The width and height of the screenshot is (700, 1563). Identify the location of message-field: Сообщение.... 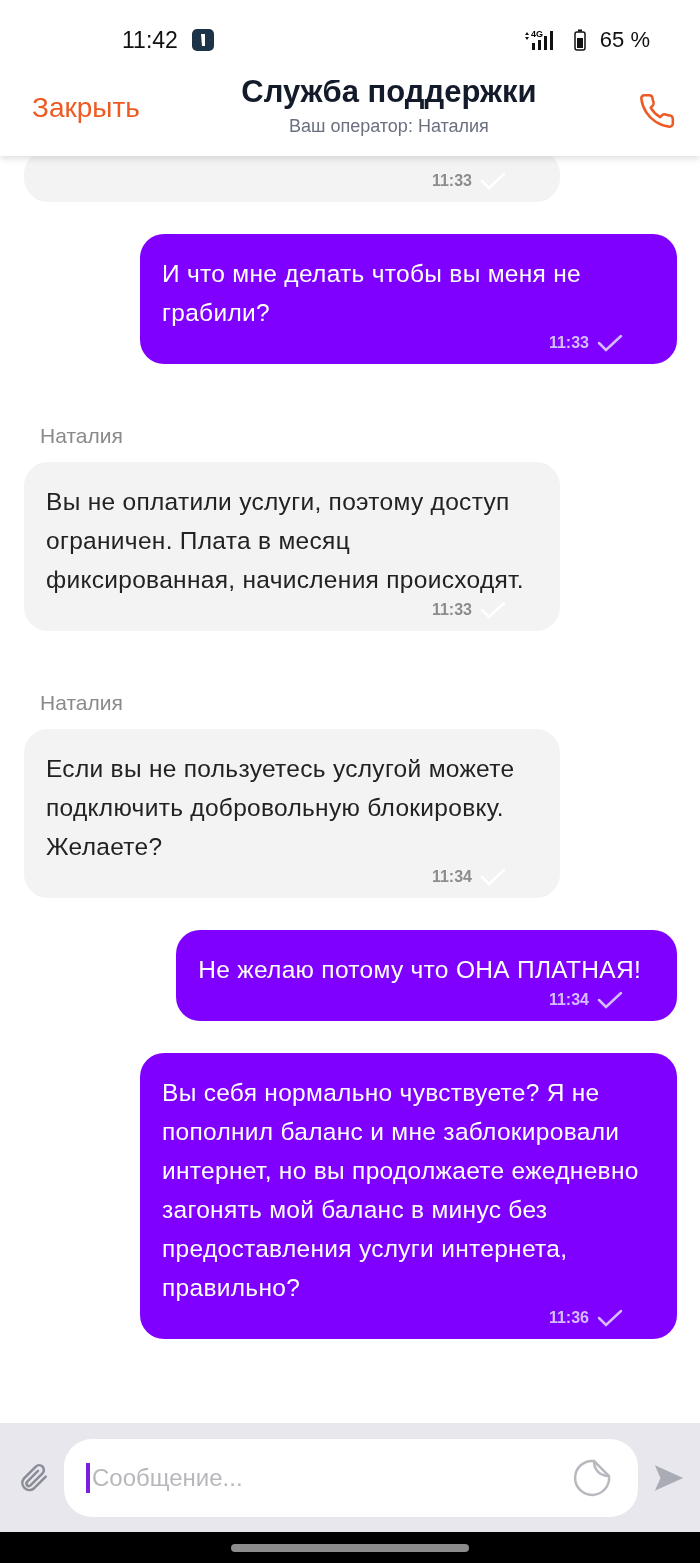
(351, 1477).